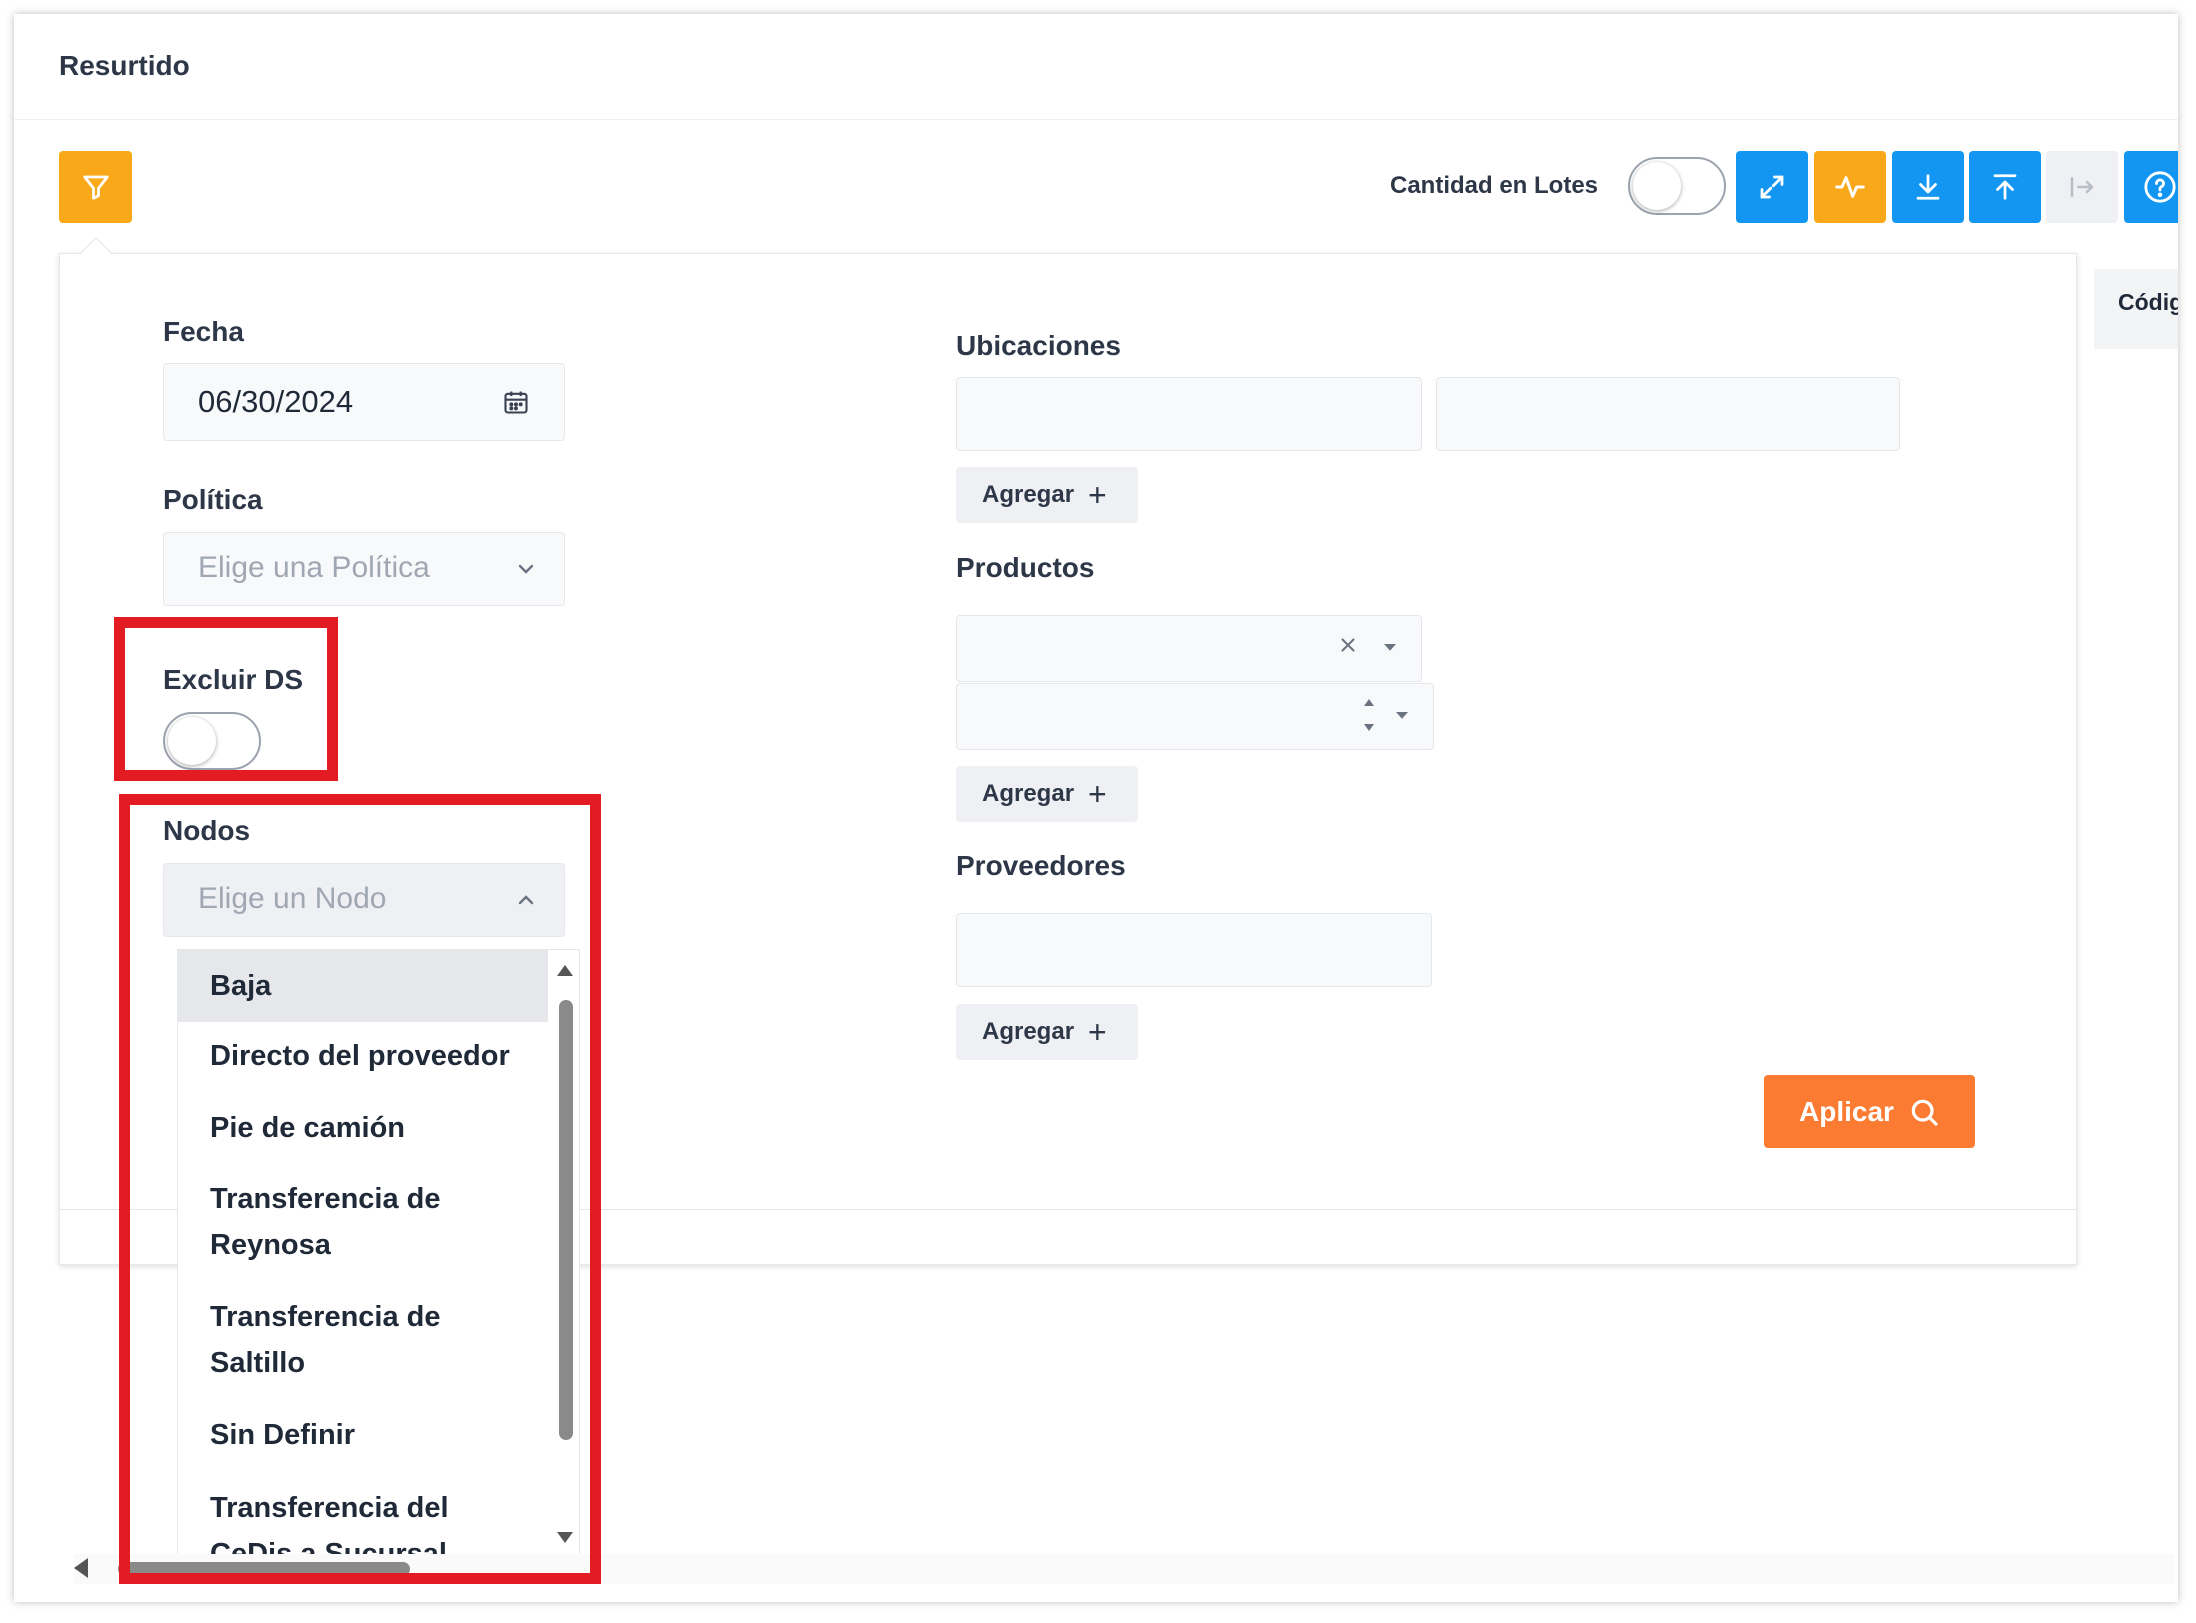 Image resolution: width=2196 pixels, height=1623 pixels. I want to click on aplicar-button: Aplicar, so click(1869, 1111).